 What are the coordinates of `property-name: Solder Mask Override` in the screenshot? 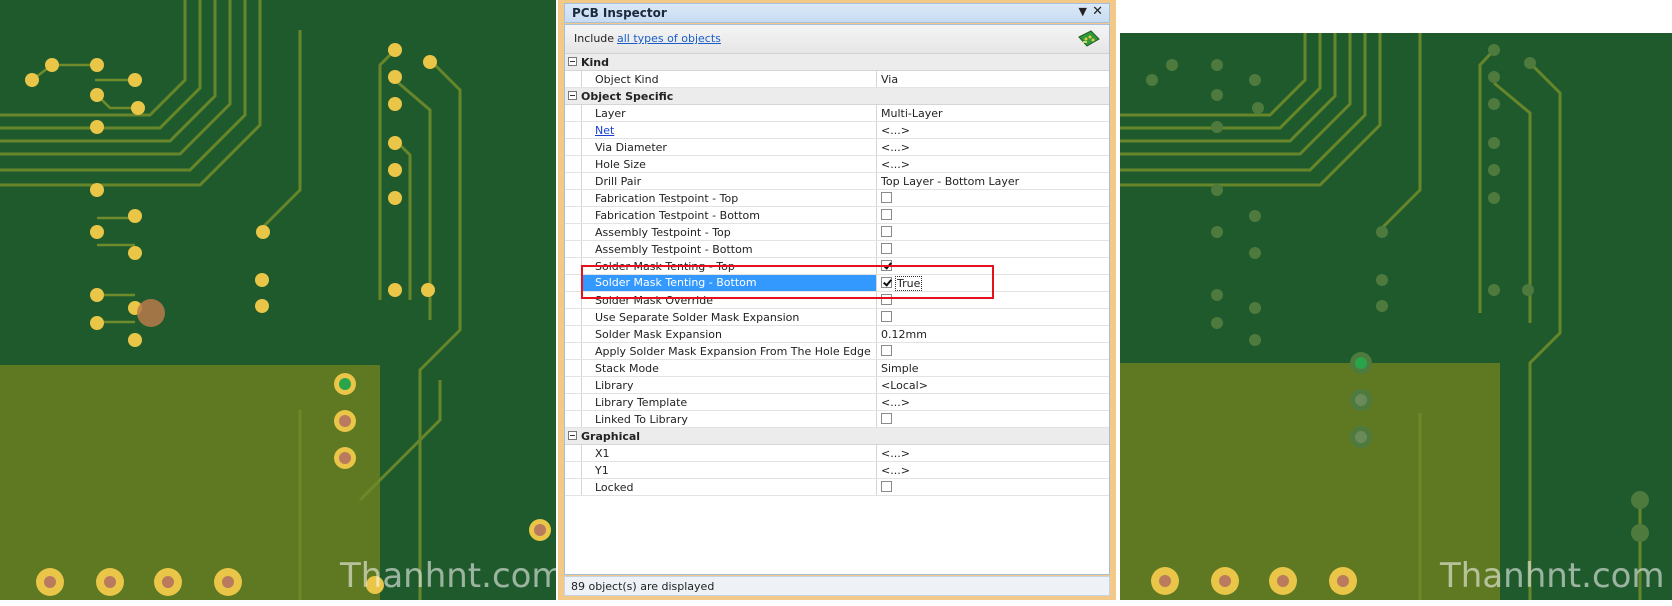 It's located at (654, 300).